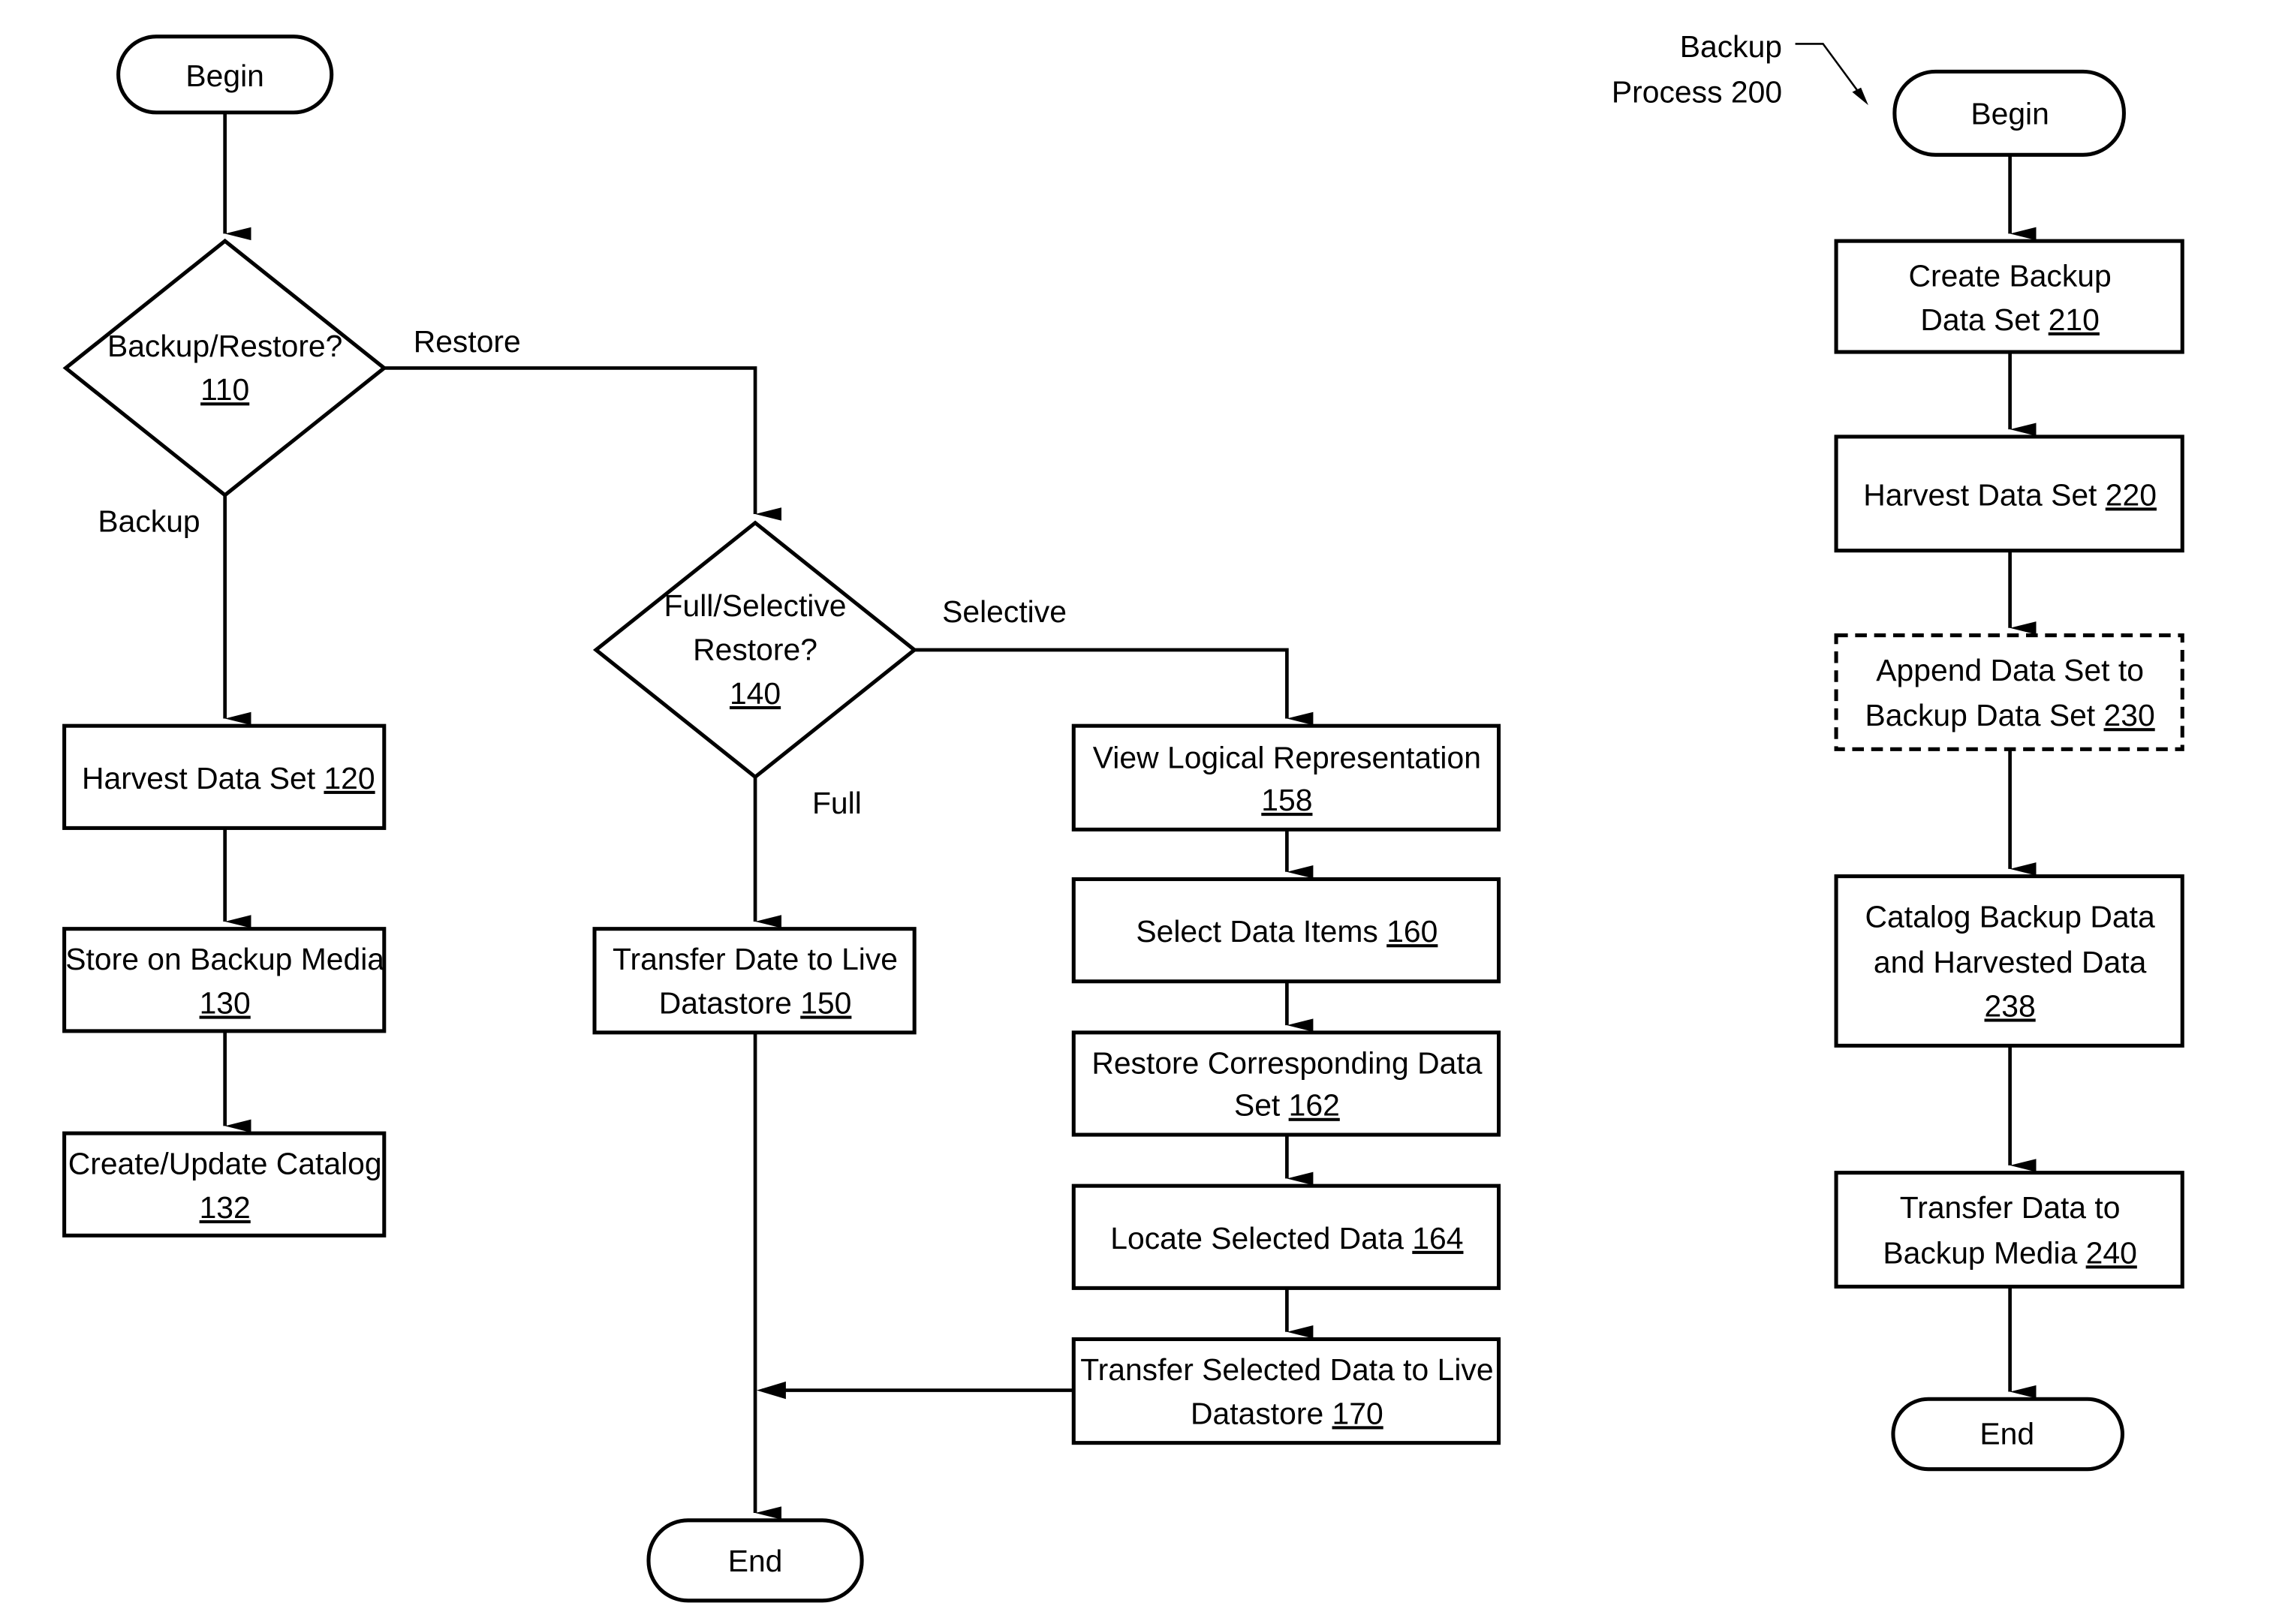  I want to click on step-160-ref: 160, so click(1412, 931).